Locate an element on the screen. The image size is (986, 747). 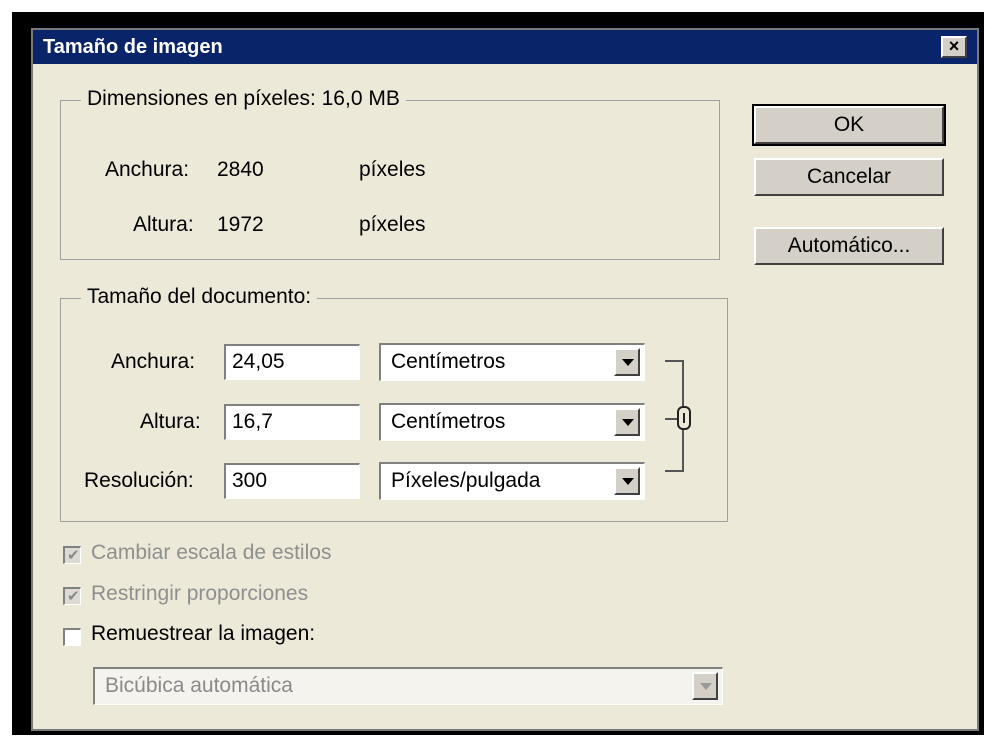
resample-label: Remuestrear la imagen: is located at coordinates (203, 633).